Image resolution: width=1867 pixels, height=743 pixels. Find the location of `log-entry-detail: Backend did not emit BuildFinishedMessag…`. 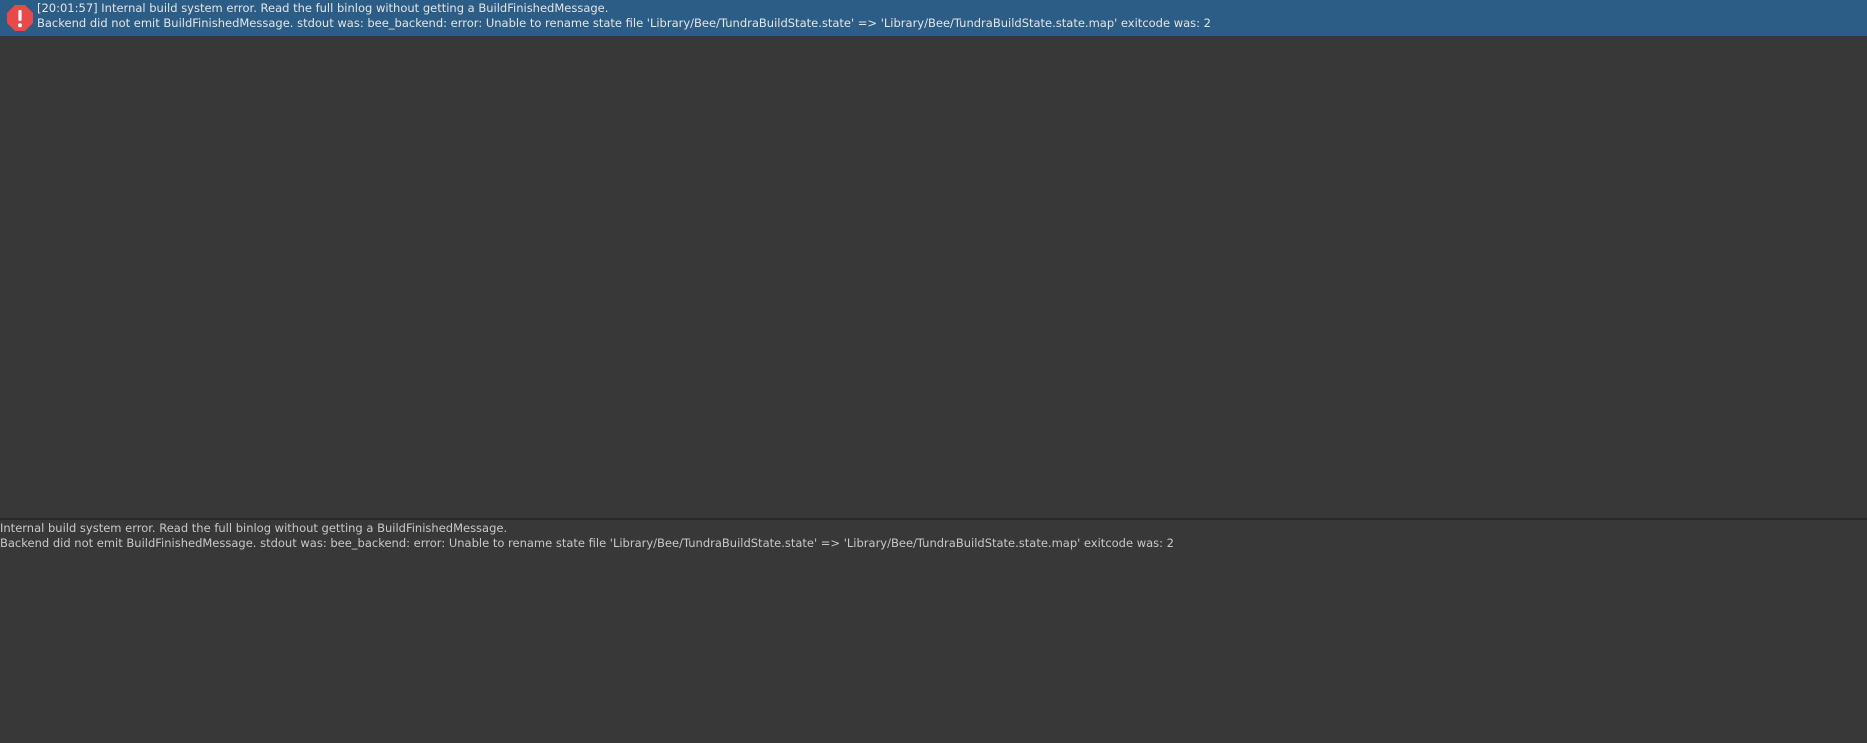

log-entry-detail: Backend did not emit BuildFinishedMessag… is located at coordinates (624, 23).